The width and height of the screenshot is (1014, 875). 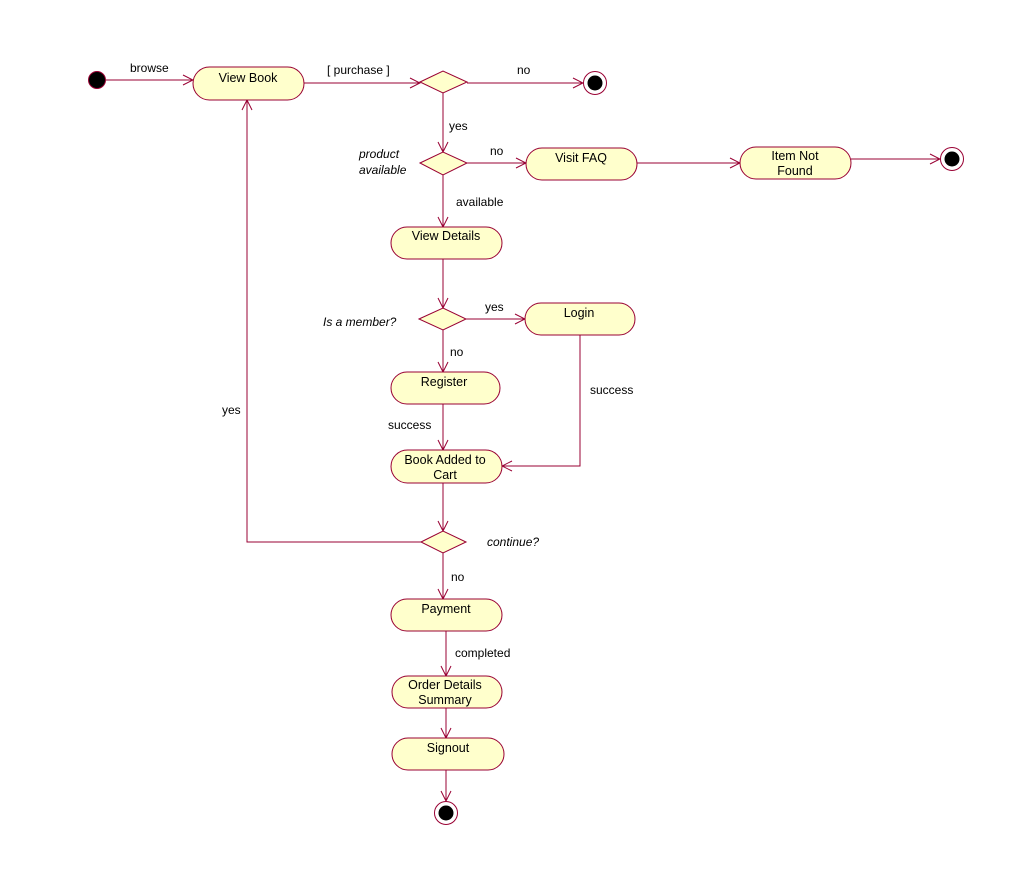 What do you see at coordinates (409, 425) in the screenshot?
I see `label-register-success: success` at bounding box center [409, 425].